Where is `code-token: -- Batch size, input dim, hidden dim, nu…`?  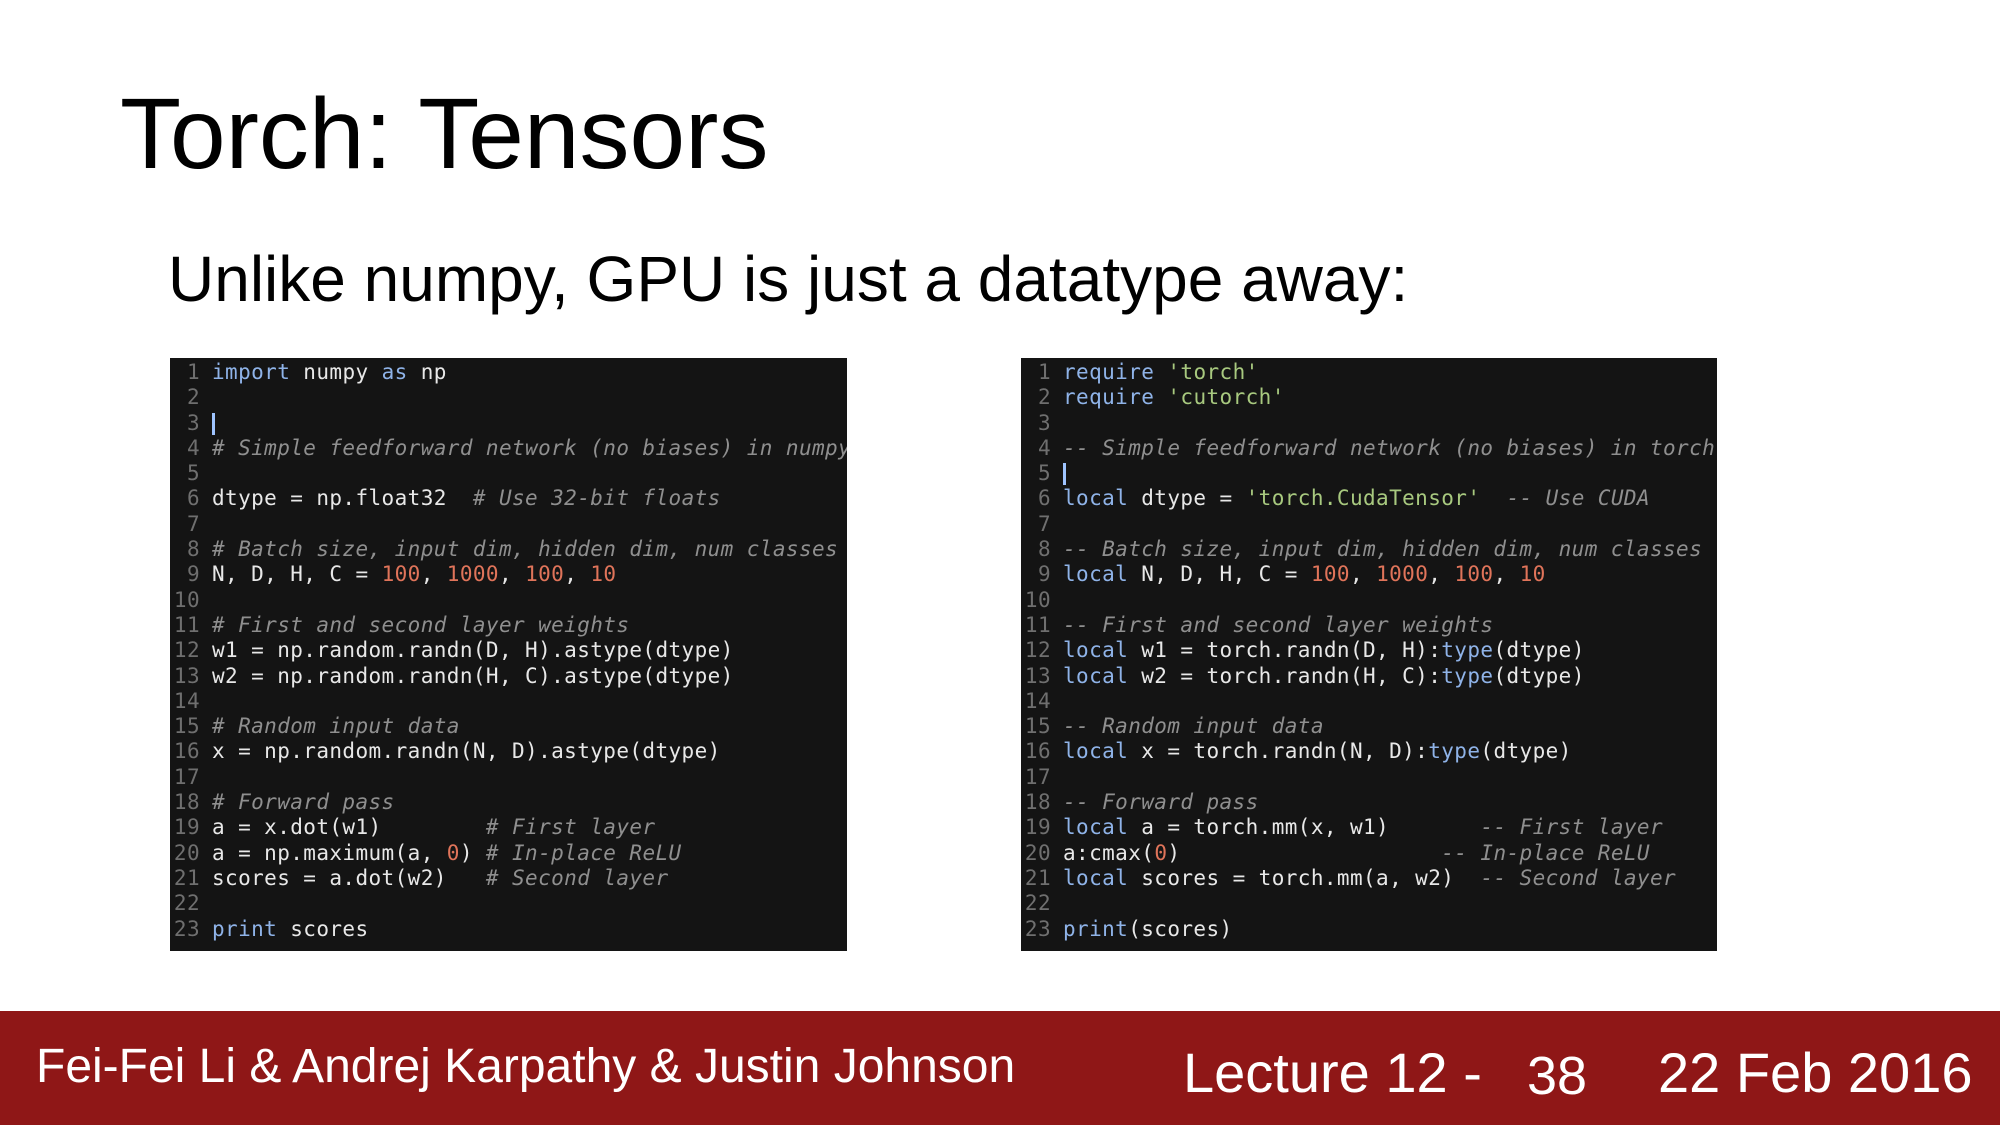 code-token: -- Batch size, input dim, hidden dim, nu… is located at coordinates (1383, 549).